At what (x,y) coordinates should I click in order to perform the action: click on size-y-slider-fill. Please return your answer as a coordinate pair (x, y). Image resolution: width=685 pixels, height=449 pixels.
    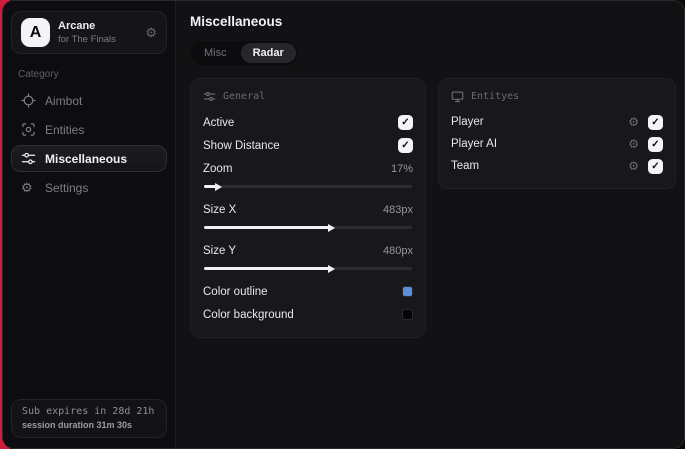
    Looking at the image, I should click on (269, 268).